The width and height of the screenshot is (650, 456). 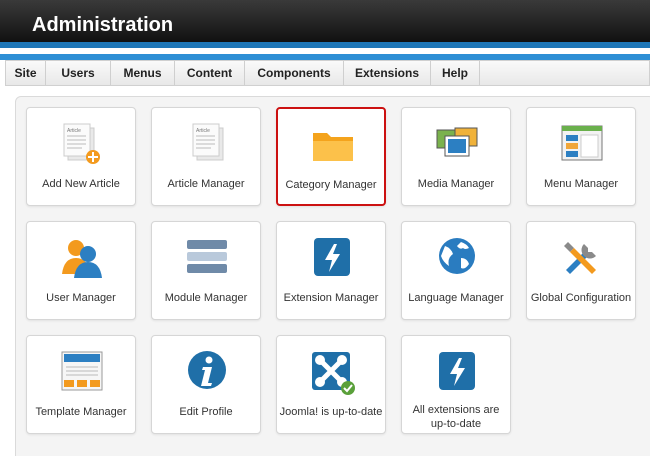 I want to click on menu-components: Components, so click(x=294, y=73).